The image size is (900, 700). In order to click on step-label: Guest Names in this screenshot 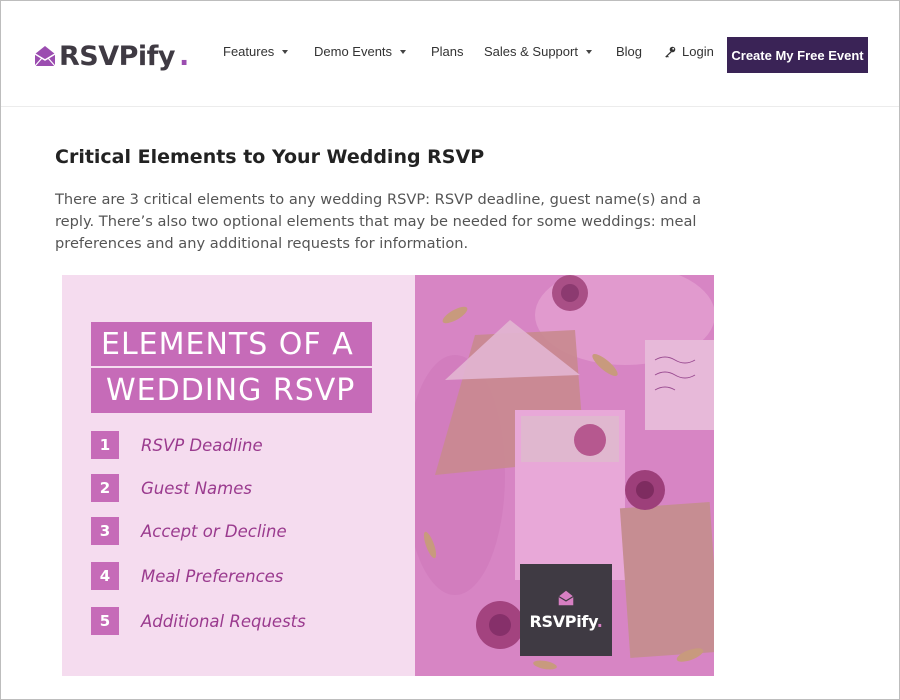, I will do `click(196, 488)`.